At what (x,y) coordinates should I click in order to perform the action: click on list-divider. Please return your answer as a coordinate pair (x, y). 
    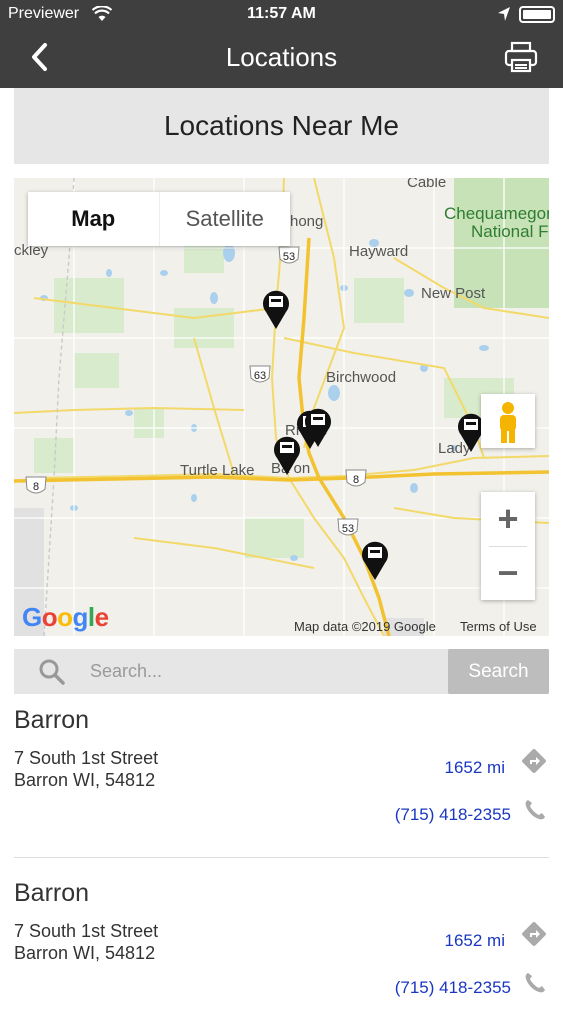
    Looking at the image, I should click on (281, 857).